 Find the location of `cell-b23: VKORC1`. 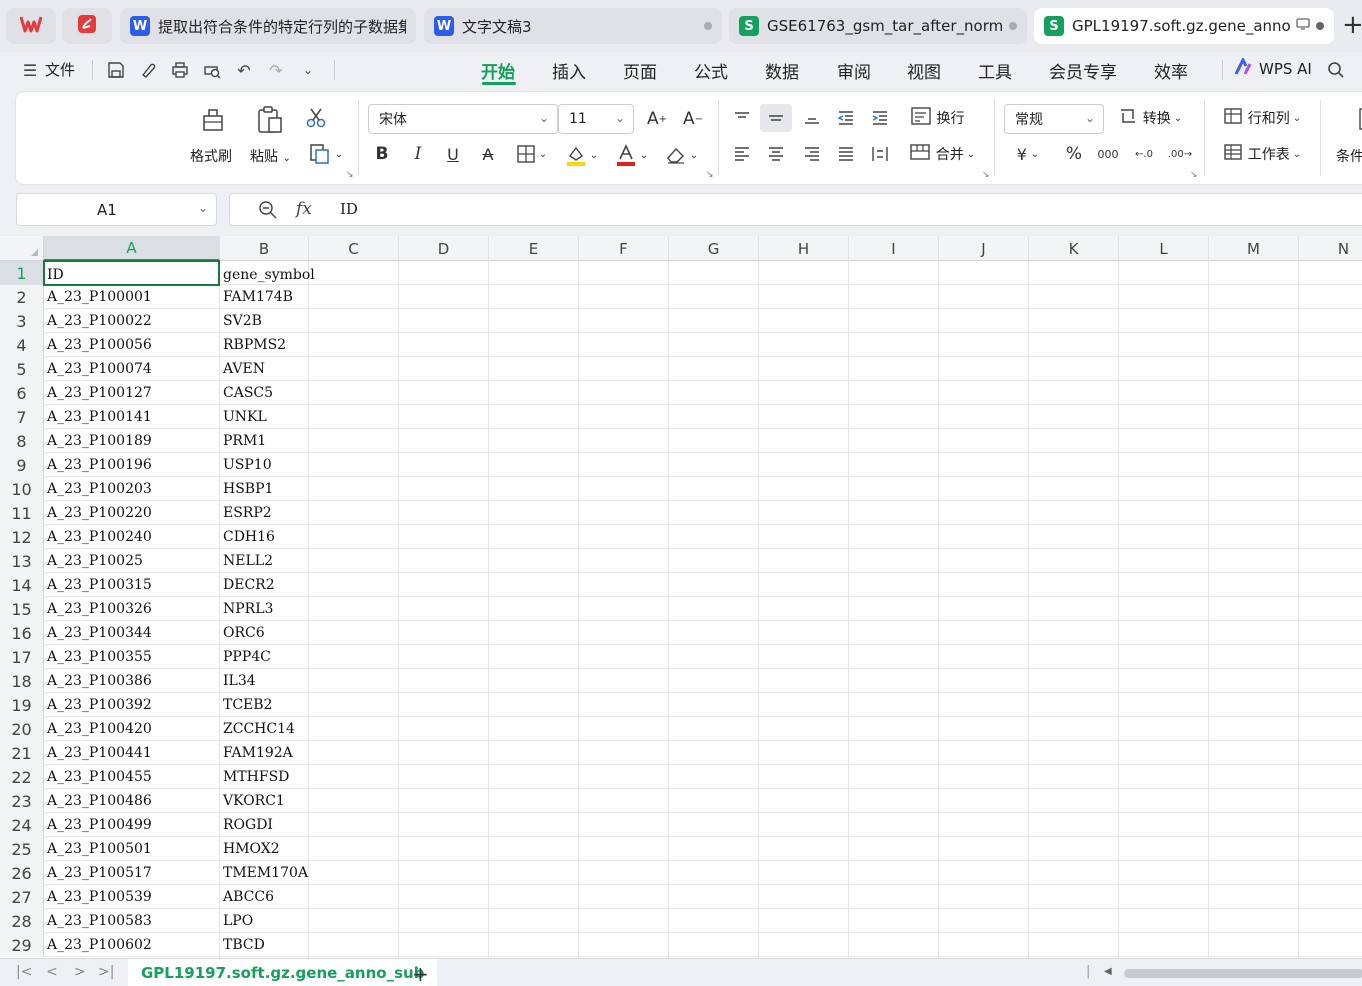

cell-b23: VKORC1 is located at coordinates (254, 801).